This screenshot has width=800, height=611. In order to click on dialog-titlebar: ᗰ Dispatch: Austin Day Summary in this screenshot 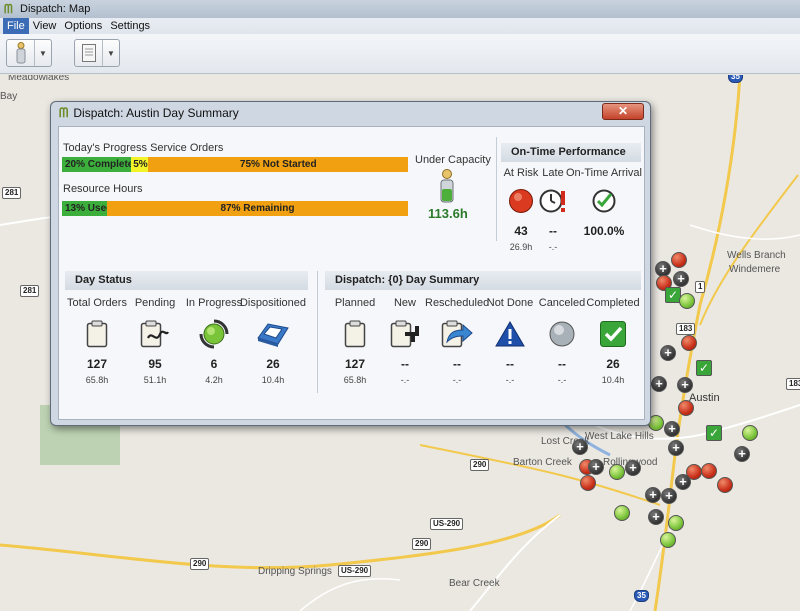, I will do `click(350, 113)`.